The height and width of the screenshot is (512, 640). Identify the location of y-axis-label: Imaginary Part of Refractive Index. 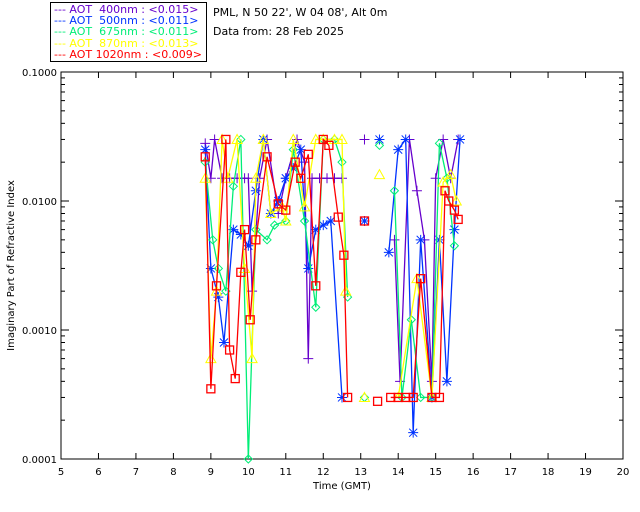
(11, 265).